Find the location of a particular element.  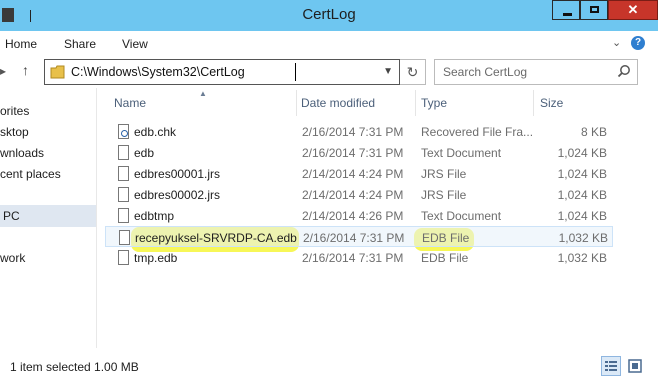

details-view-icon is located at coordinates (611, 366).